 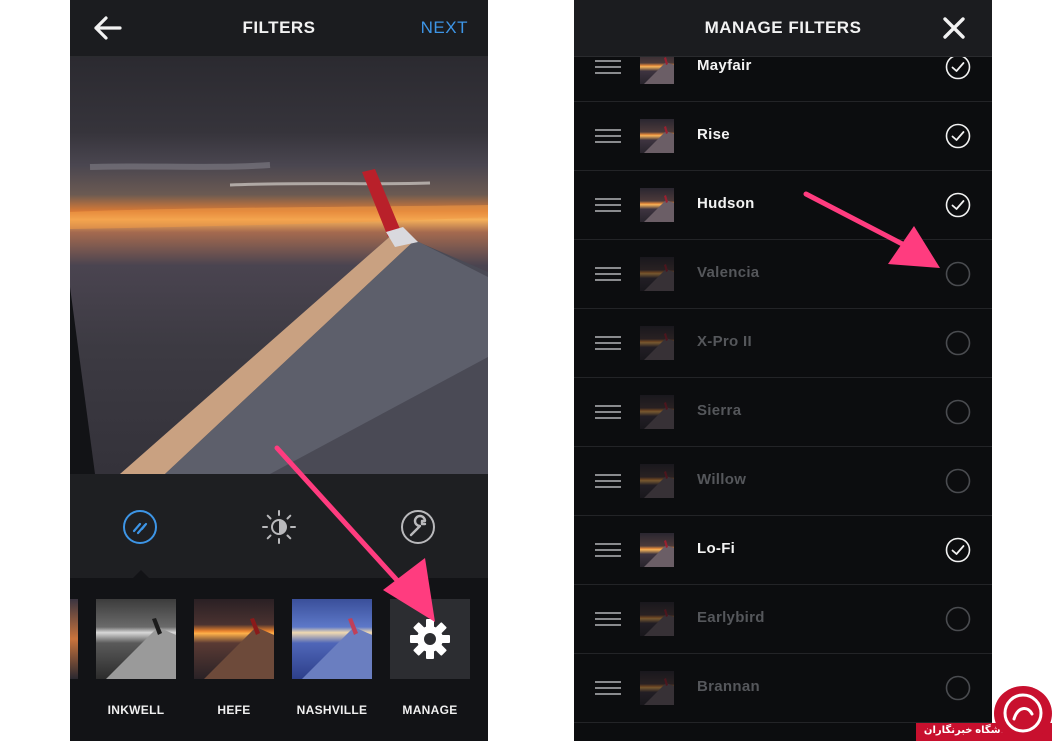 I want to click on filter-label-nashville: NASHVILLE, so click(x=332, y=710).